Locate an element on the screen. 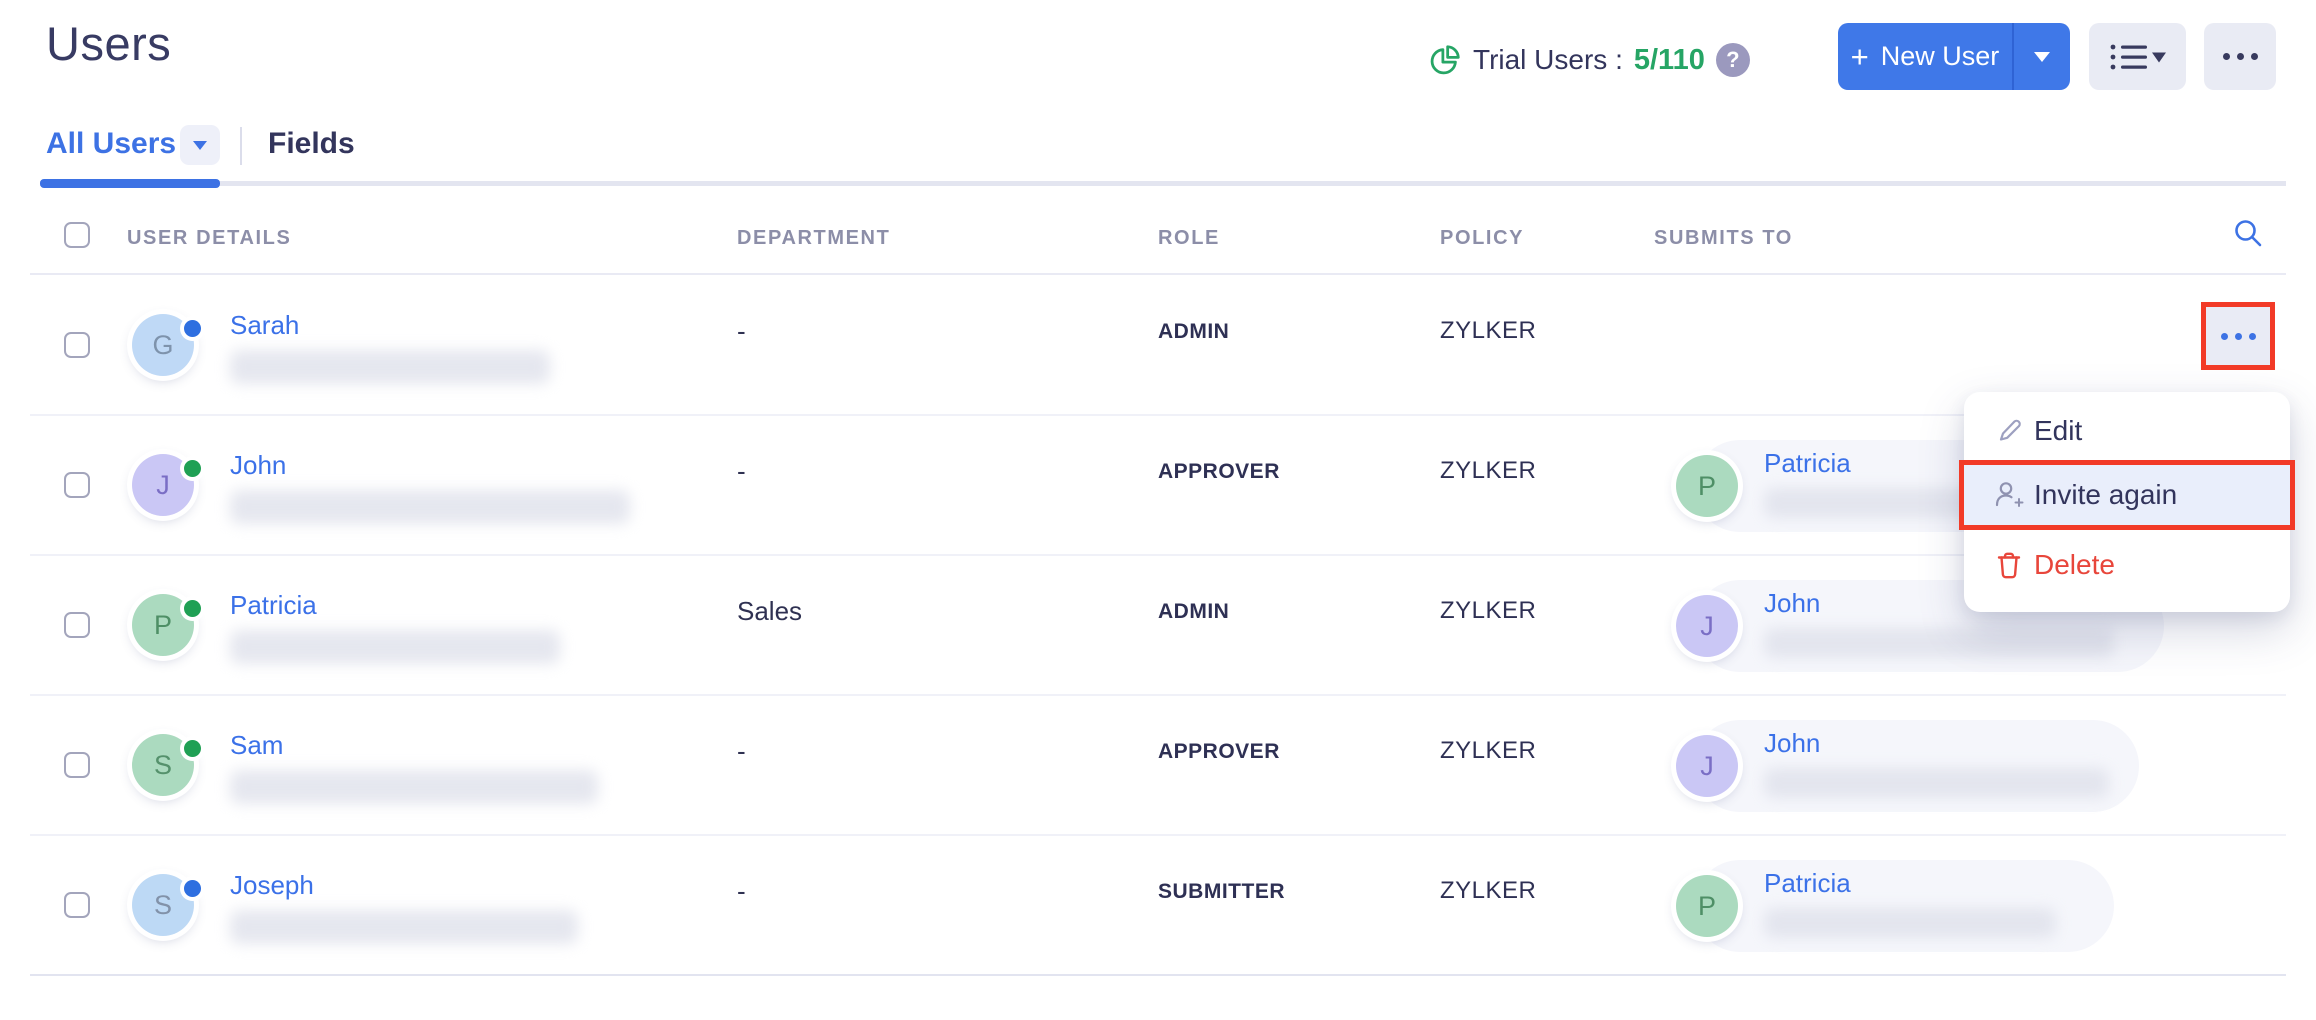 Image resolution: width=2316 pixels, height=1020 pixels. list-view-icon is located at coordinates (2138, 57).